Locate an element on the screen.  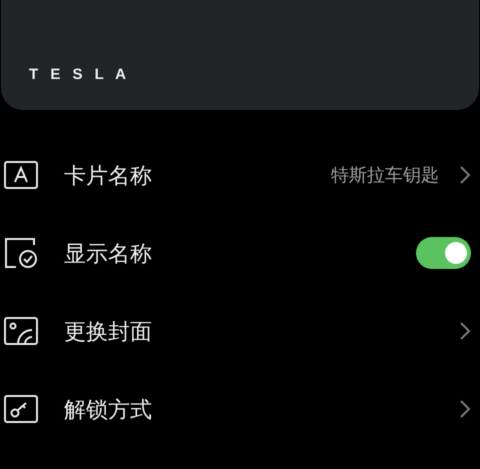
image-icon is located at coordinates (21, 331).